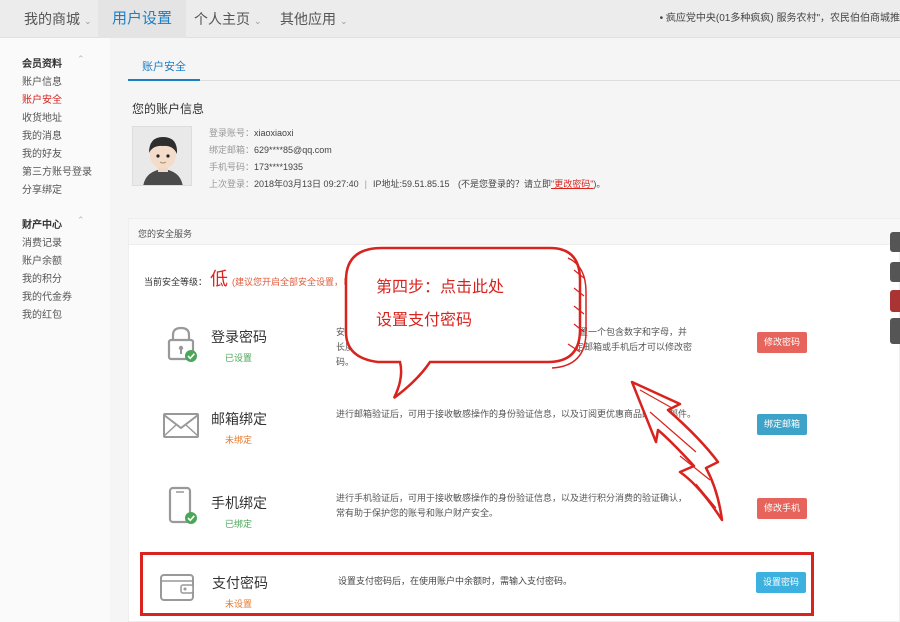  Describe the element at coordinates (232, 133) in the screenshot. I see `login-account-label: 登录账号：` at that location.